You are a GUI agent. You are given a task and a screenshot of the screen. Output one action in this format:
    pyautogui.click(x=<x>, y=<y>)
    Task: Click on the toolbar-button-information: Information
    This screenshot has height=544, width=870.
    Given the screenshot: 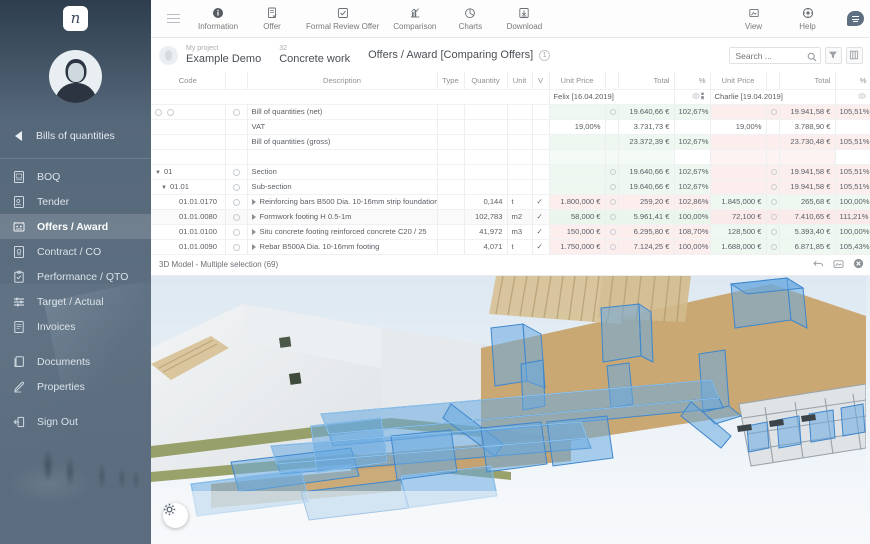 What is the action you would take?
    pyautogui.click(x=218, y=18)
    